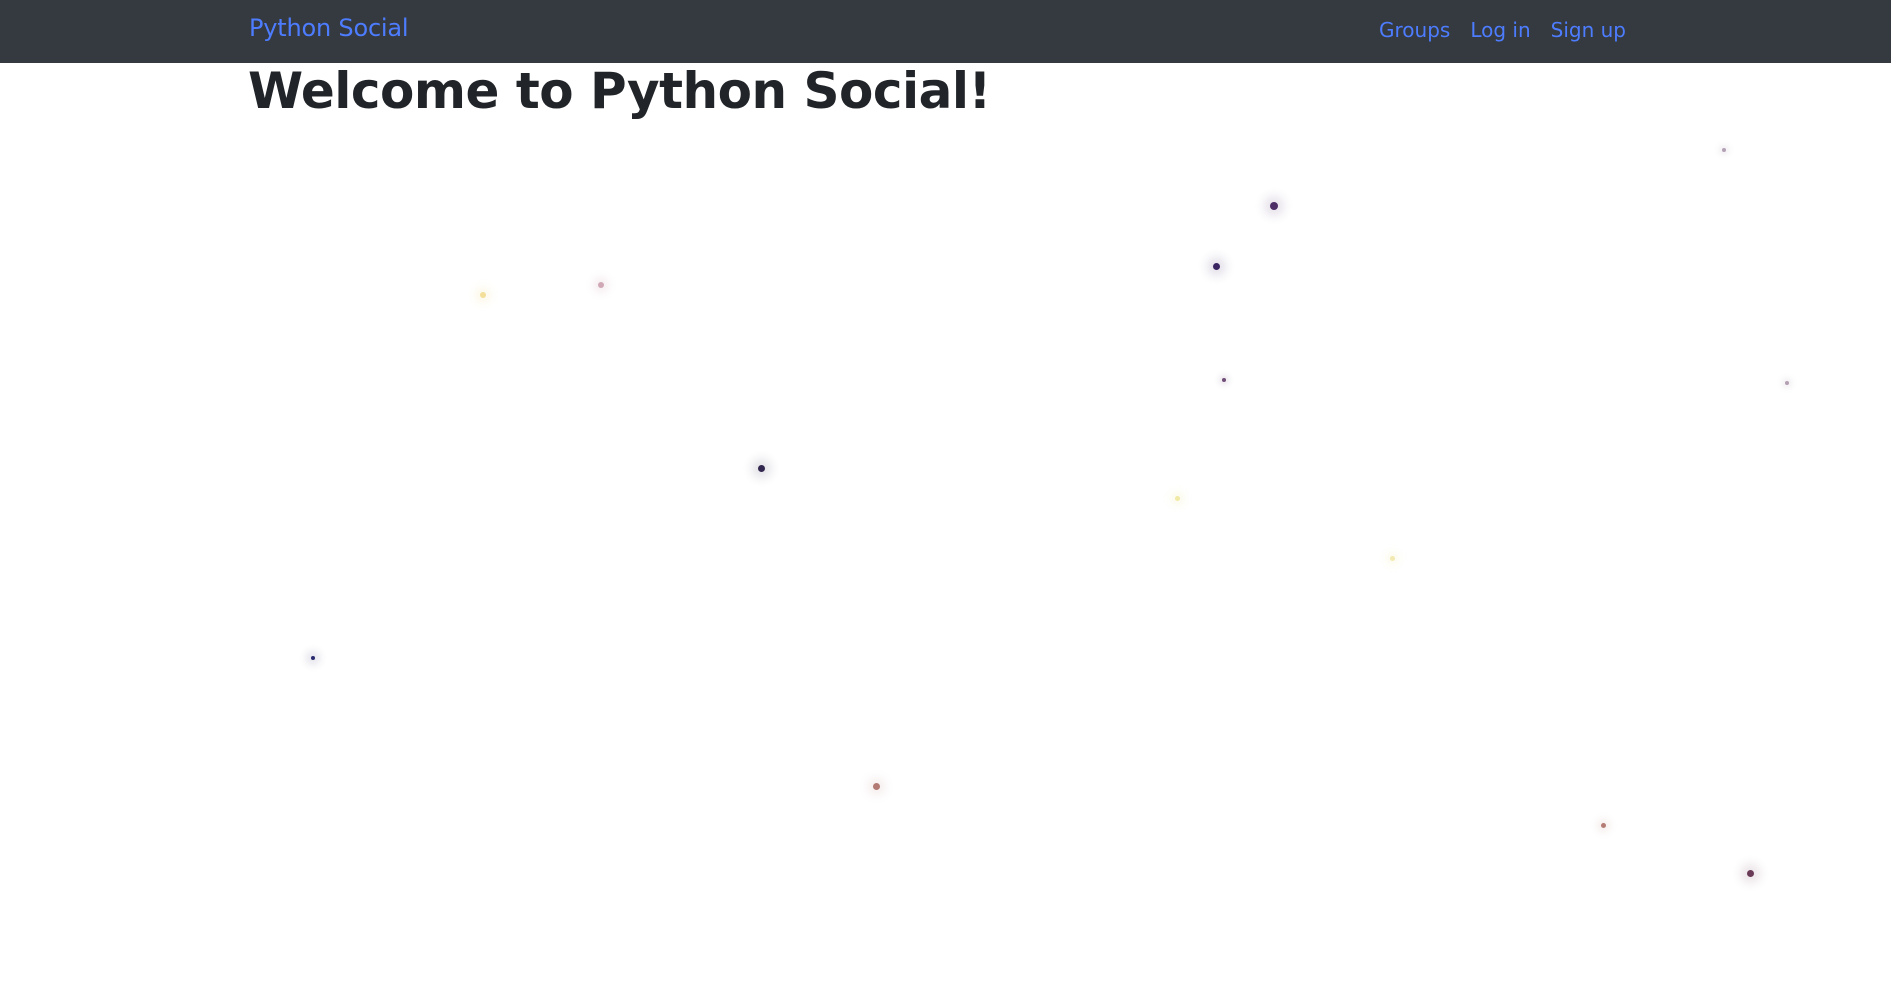 The height and width of the screenshot is (985, 1891). What do you see at coordinates (1414, 30) in the screenshot?
I see `nav-link-groups: Groups` at bounding box center [1414, 30].